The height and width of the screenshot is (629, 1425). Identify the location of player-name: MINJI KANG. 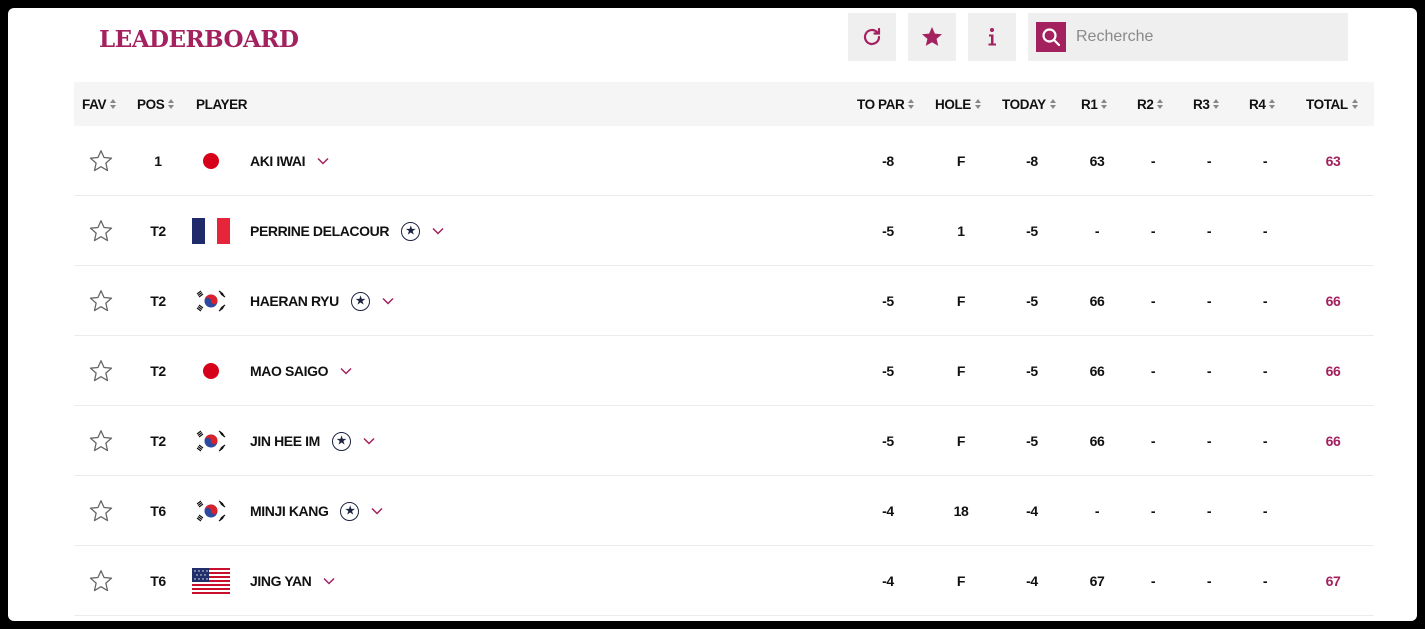
(289, 511).